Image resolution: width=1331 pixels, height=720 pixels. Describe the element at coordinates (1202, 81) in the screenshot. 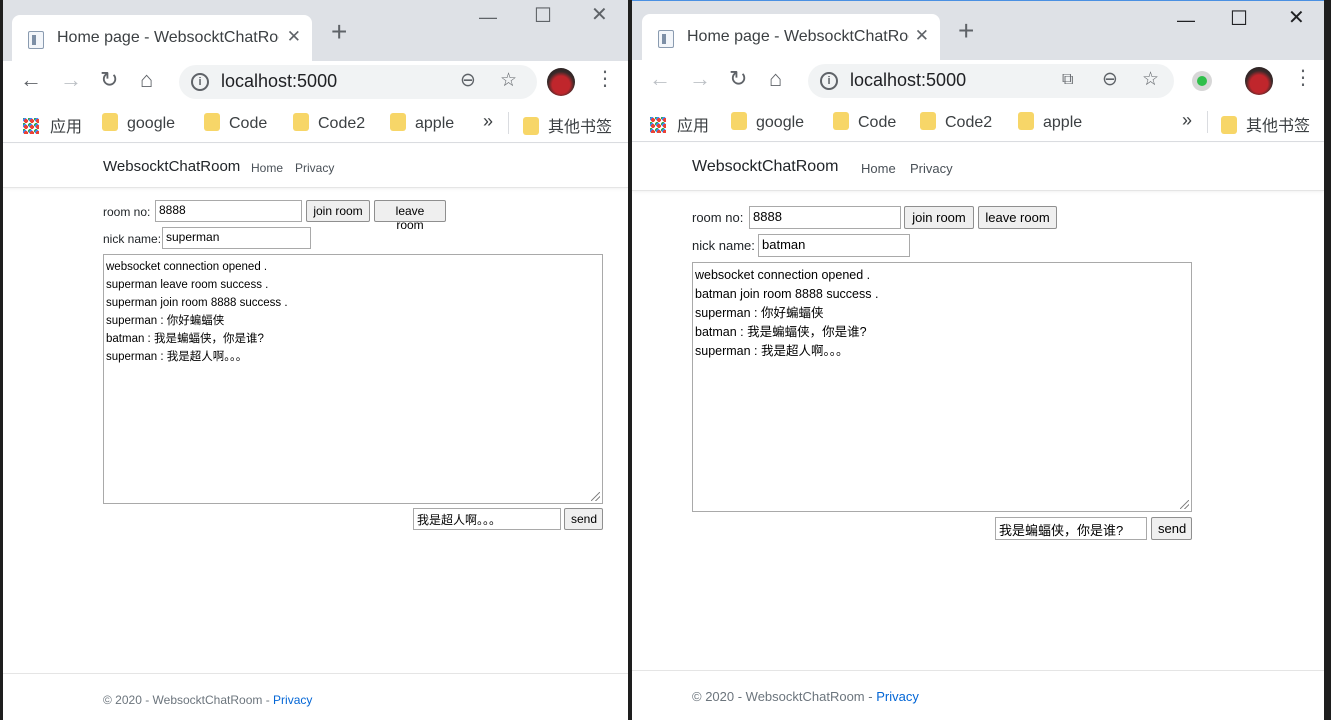

I see `extension-icon` at that location.